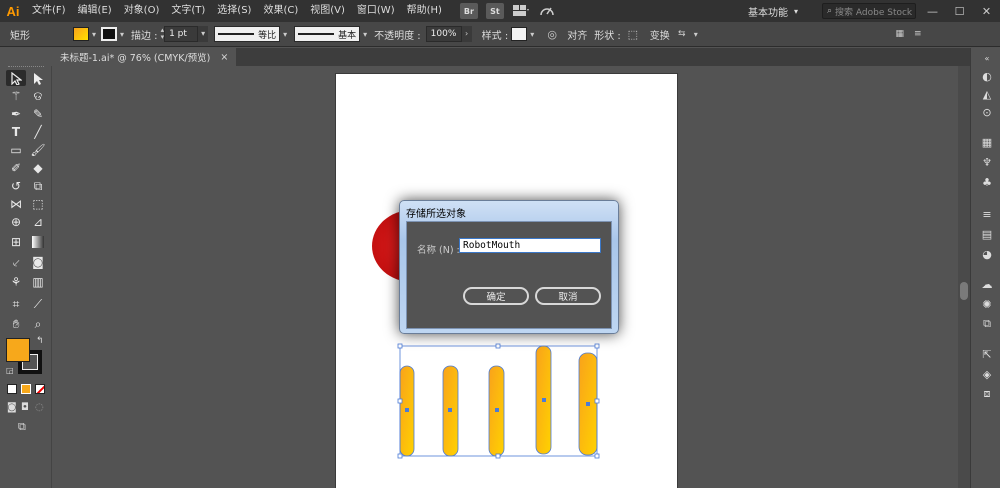  What do you see at coordinates (16, 186) in the screenshot?
I see `rotate-icon: ↺` at bounding box center [16, 186].